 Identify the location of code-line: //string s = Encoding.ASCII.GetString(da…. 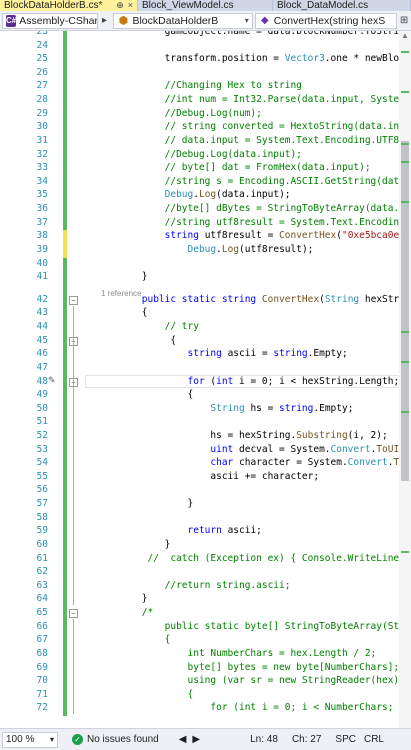
(253, 181).